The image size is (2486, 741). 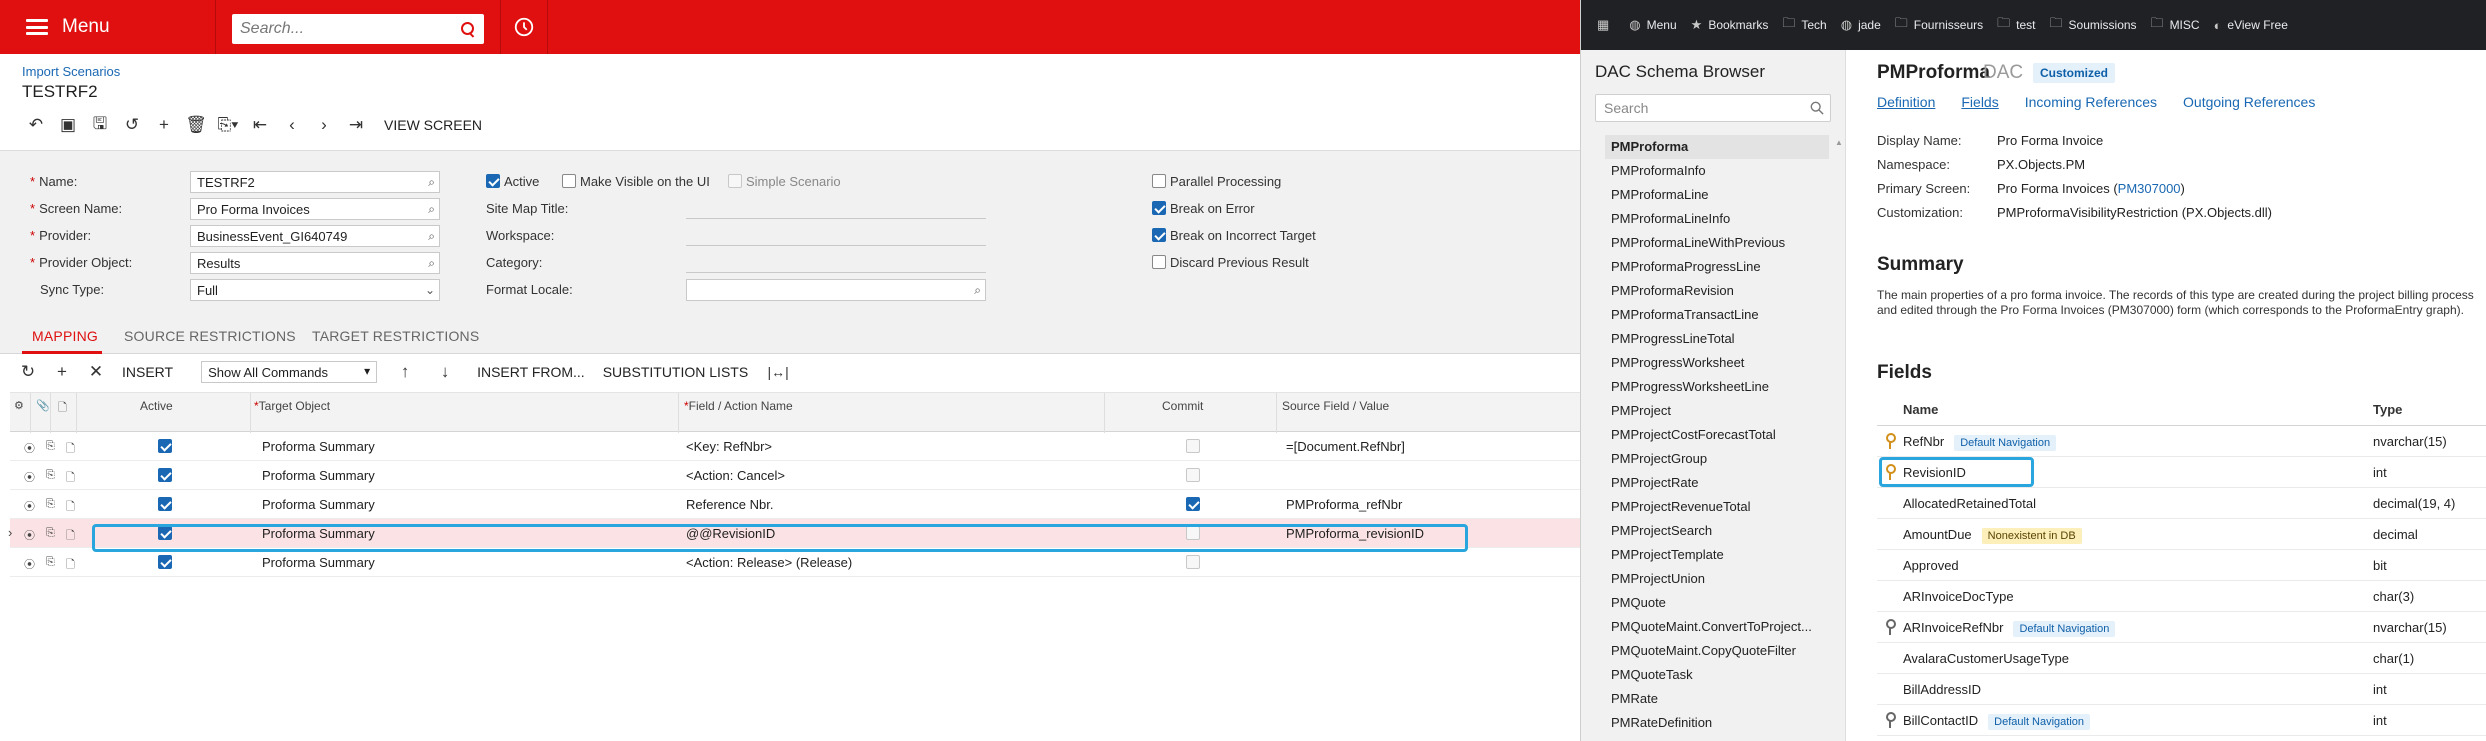 I want to click on dac-list-item: PMProgressWorksheetLine, so click(x=1717, y=387).